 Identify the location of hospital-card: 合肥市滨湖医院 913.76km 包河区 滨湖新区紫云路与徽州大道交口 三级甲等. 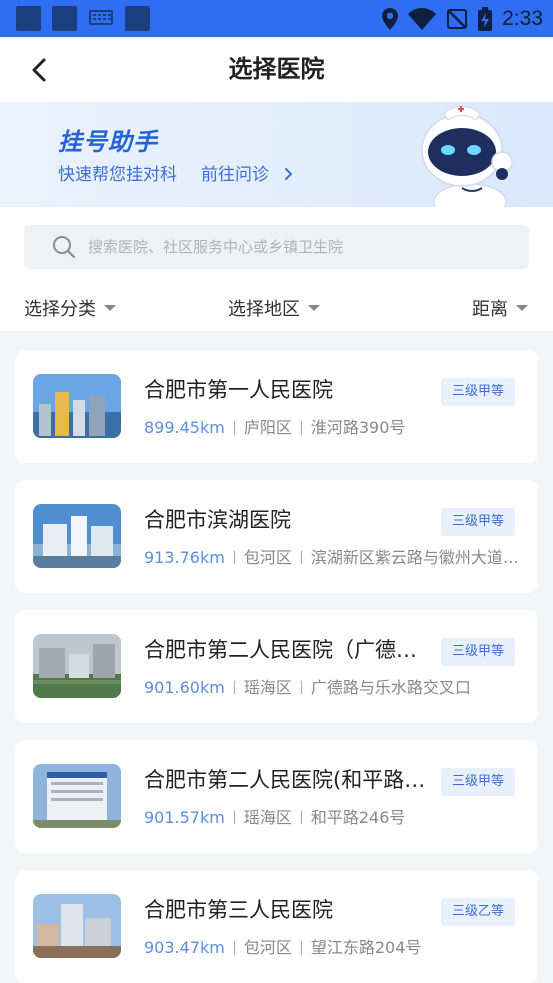
(276, 536).